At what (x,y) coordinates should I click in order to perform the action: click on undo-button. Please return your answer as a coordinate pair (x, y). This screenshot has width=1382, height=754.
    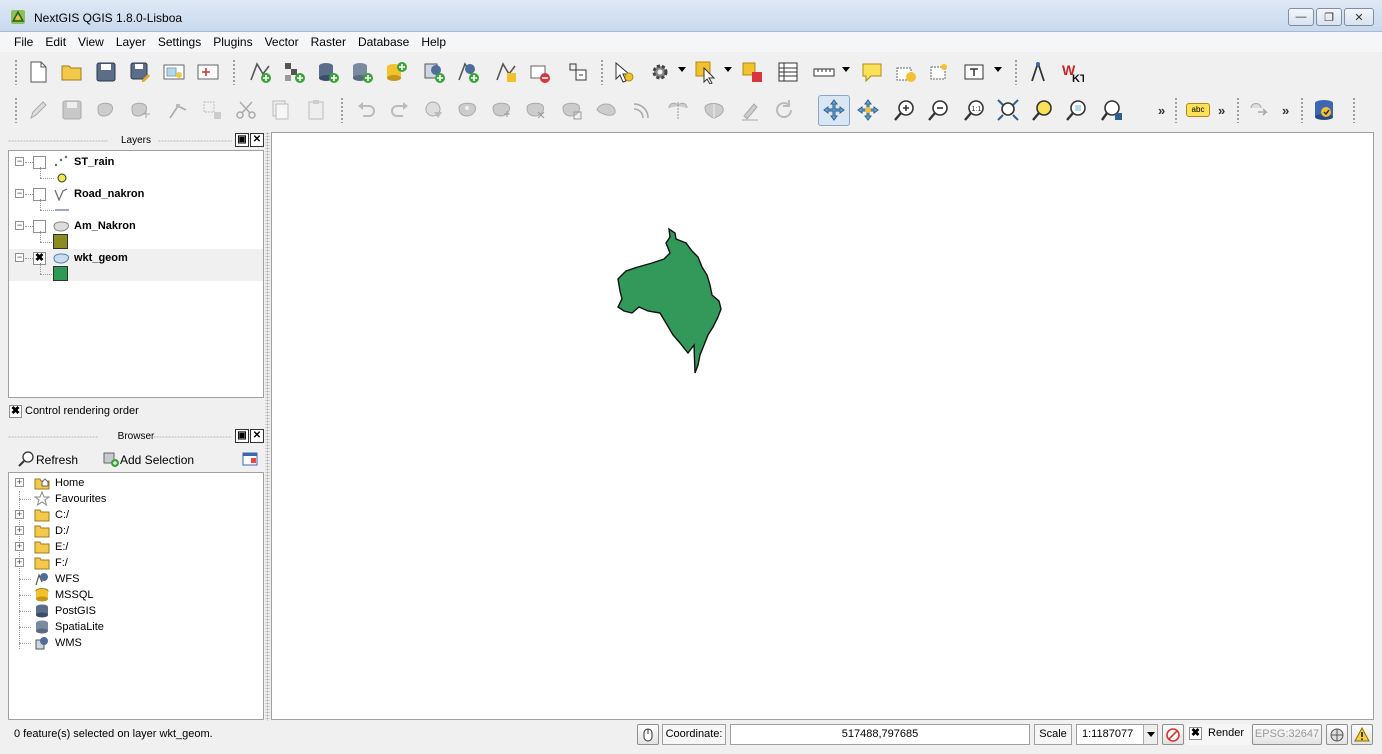
    Looking at the image, I should click on (366, 110).